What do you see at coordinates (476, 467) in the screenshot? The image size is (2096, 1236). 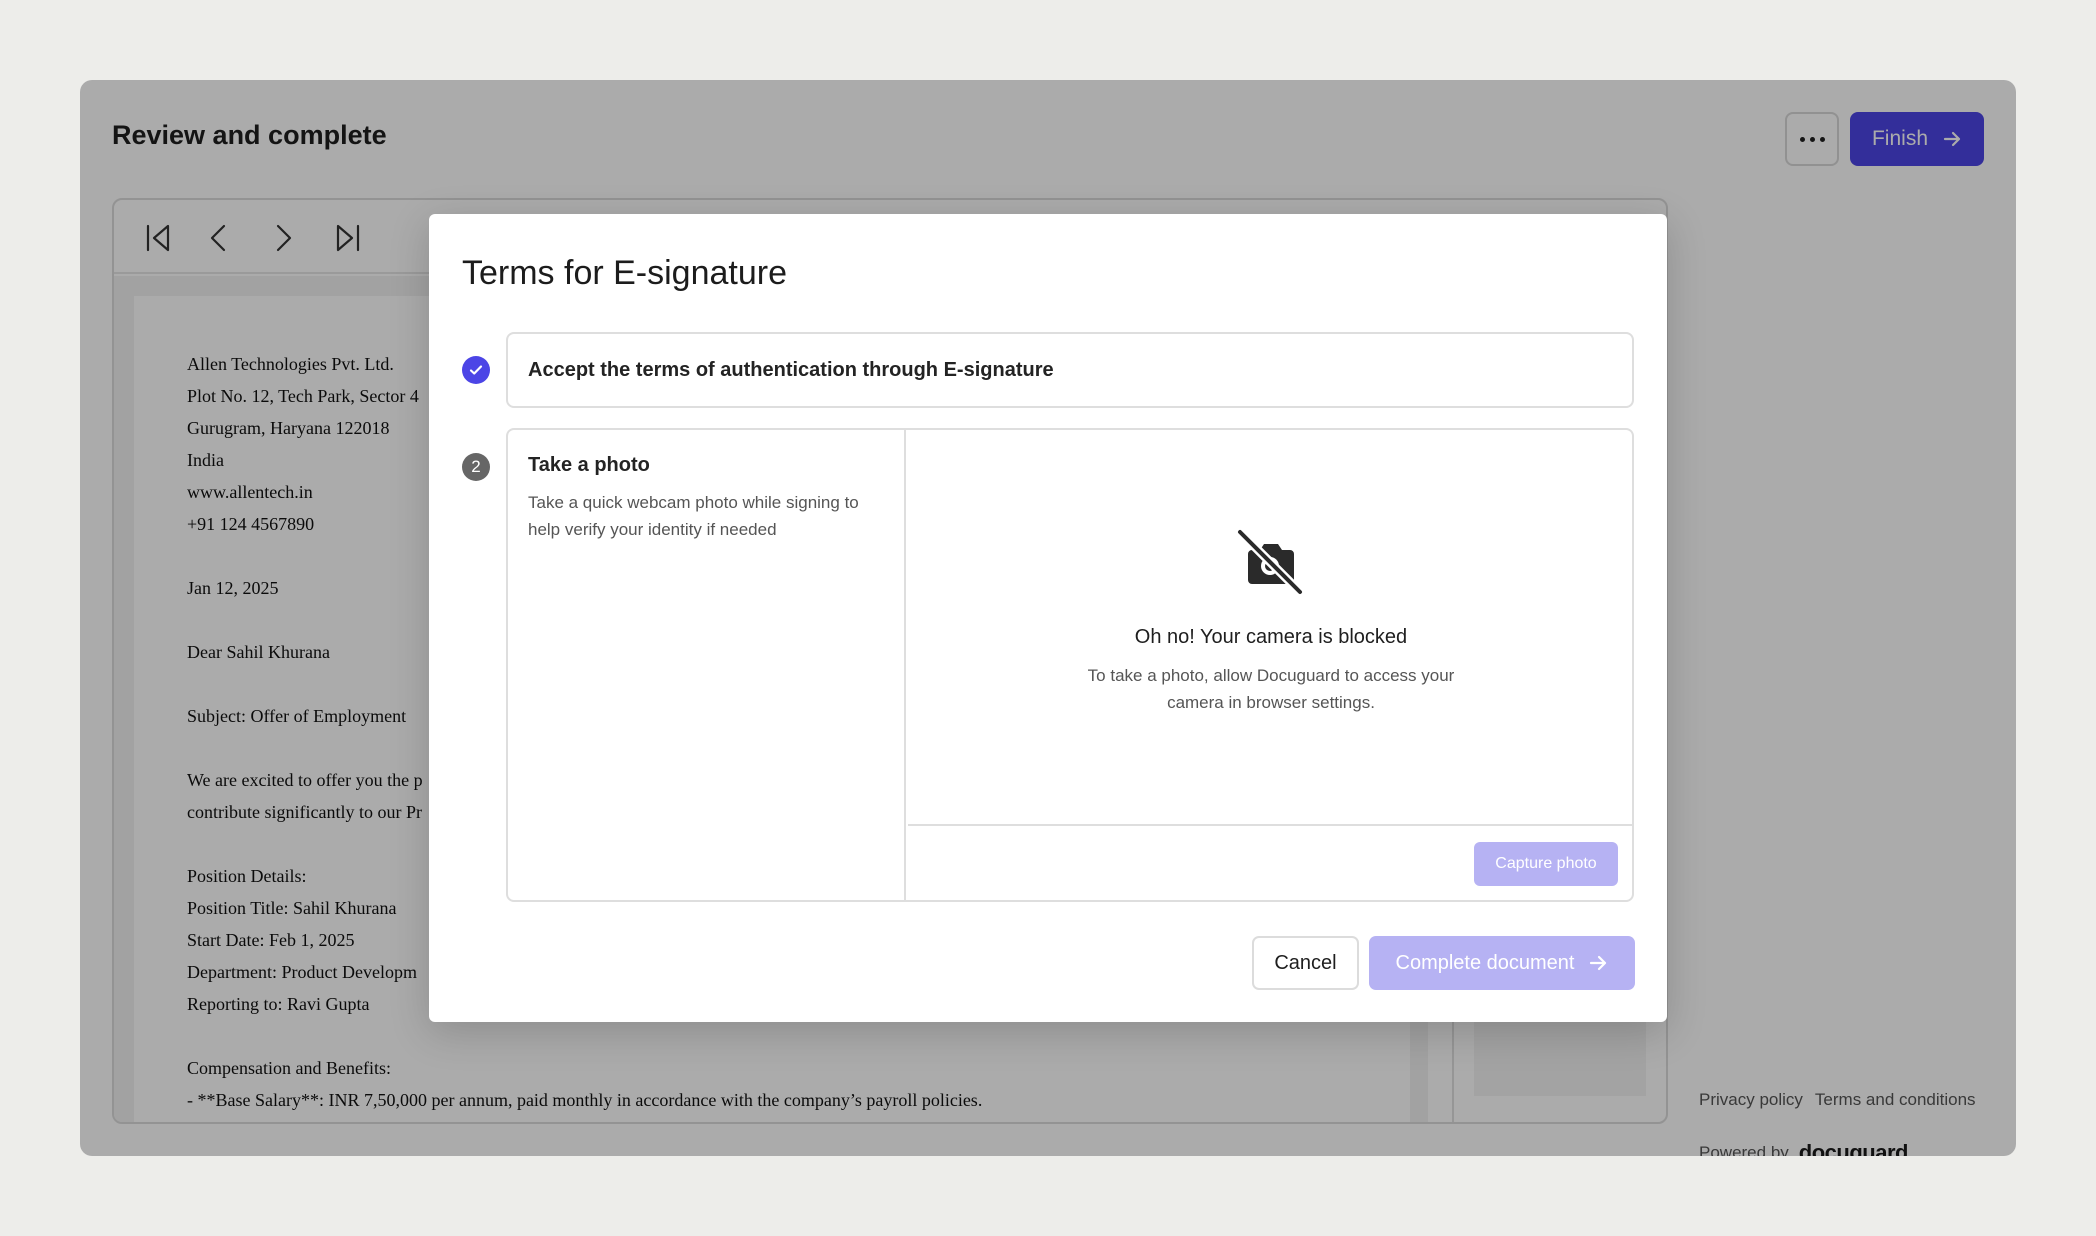 I see `step2-number: 2` at bounding box center [476, 467].